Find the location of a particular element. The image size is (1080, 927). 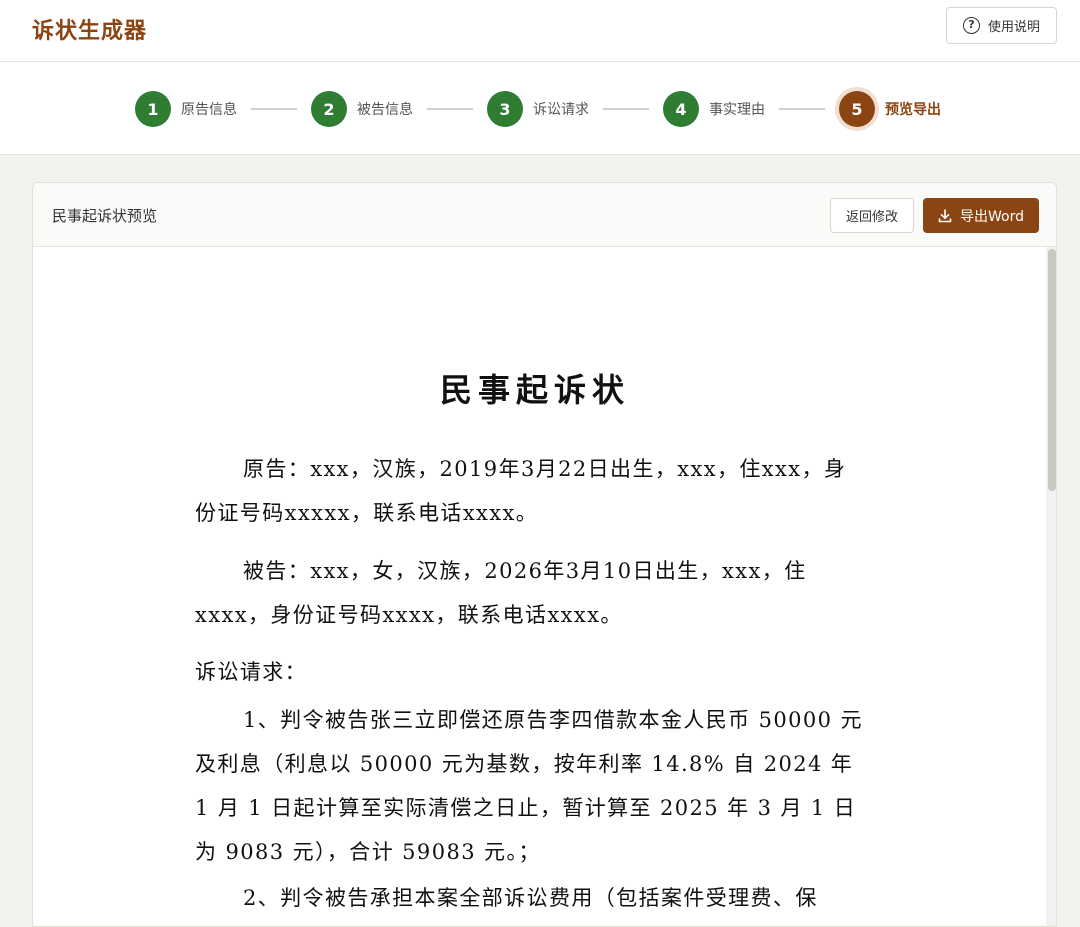

step-3-number: 3 is located at coordinates (505, 109).